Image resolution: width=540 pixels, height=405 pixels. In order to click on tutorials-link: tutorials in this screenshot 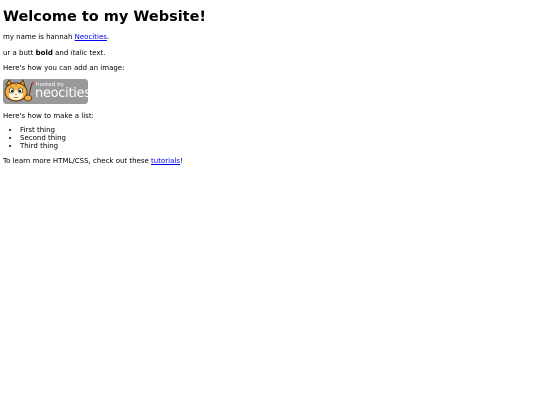, I will do `click(165, 161)`.